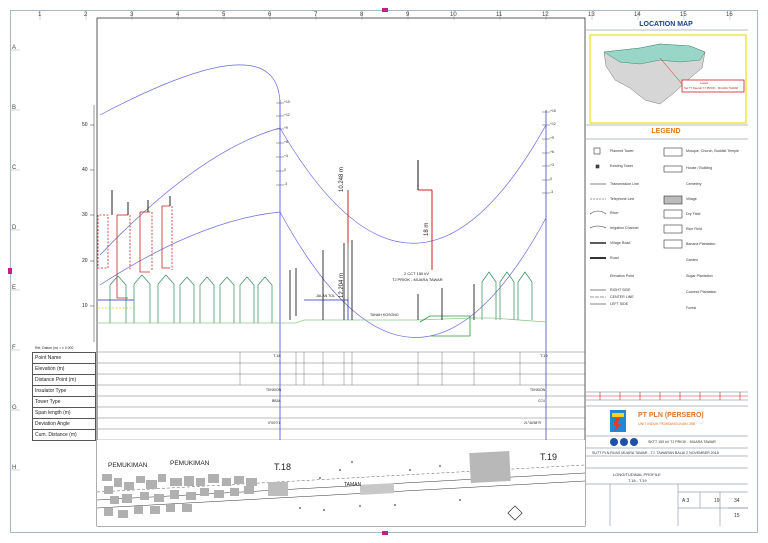 This screenshot has height=543, width=768. I want to click on table-row-label: Elevation (m), so click(64, 369).